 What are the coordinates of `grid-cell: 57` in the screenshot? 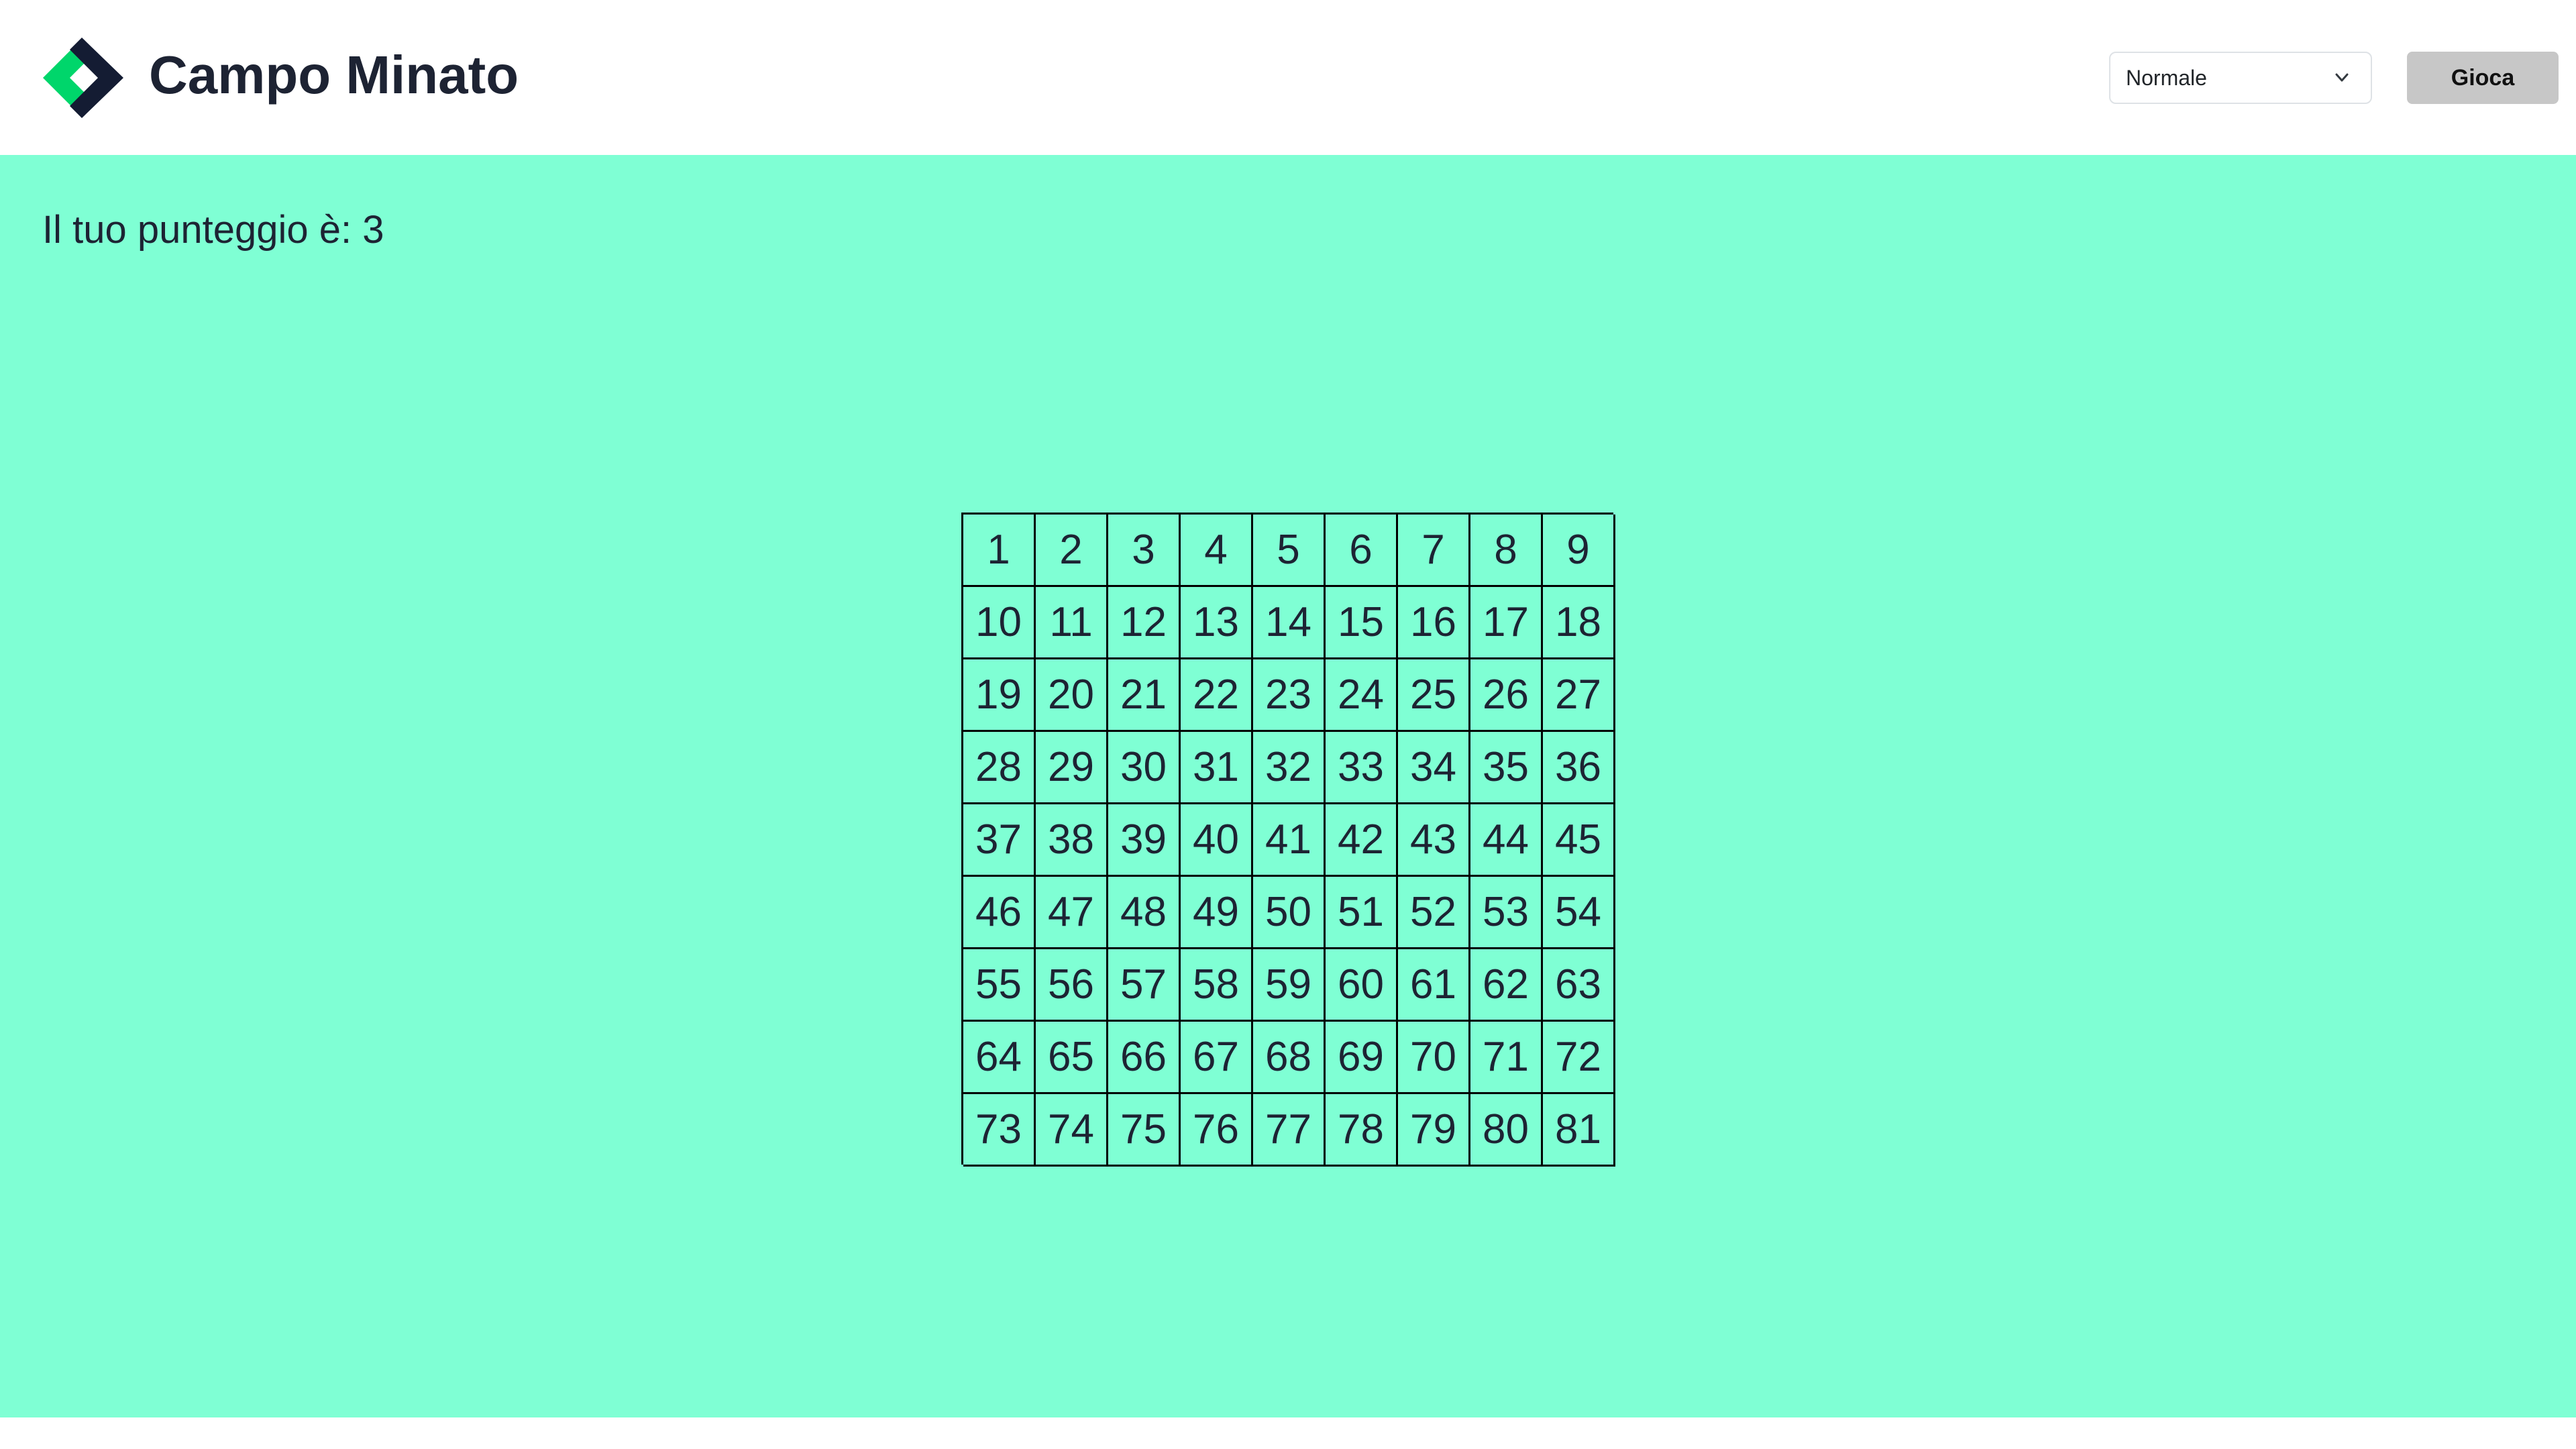 It's located at (1144, 985).